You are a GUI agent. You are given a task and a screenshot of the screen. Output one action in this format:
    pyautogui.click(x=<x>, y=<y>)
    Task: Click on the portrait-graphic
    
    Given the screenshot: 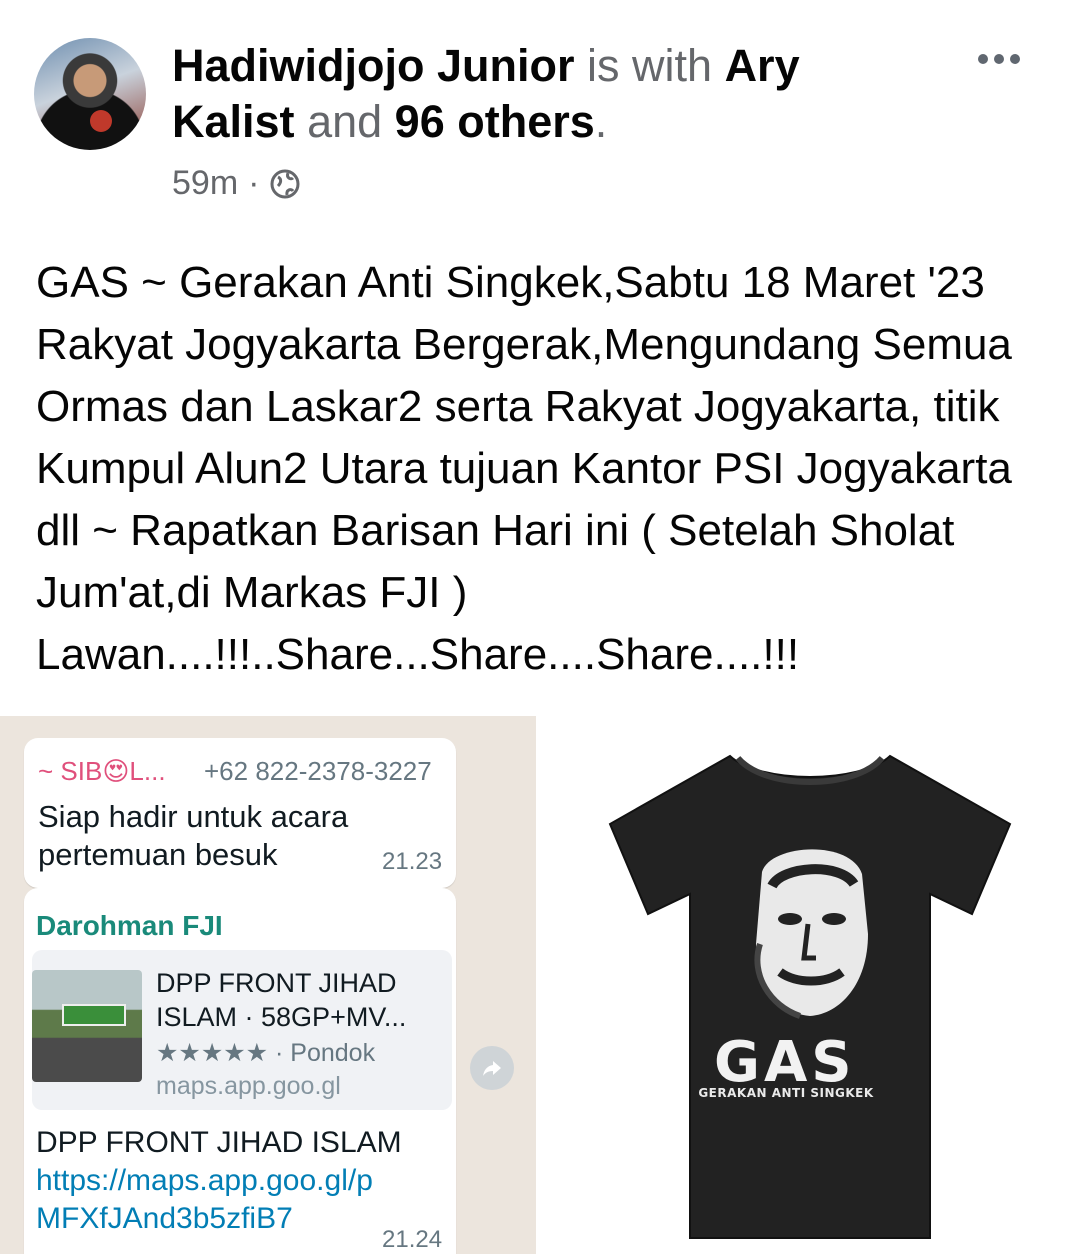 What is the action you would take?
    pyautogui.click(x=811, y=934)
    